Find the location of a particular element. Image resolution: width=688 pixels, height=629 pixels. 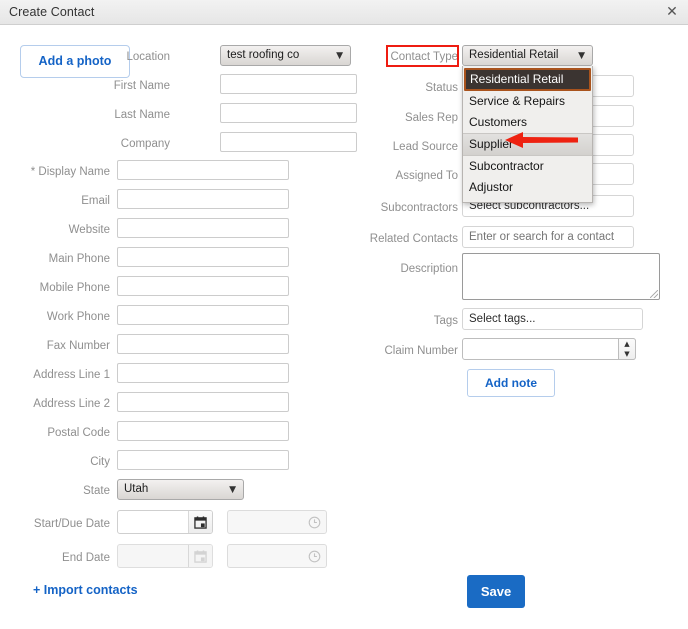

contact-type-select: Residential Retail ▼ is located at coordinates (527, 55).